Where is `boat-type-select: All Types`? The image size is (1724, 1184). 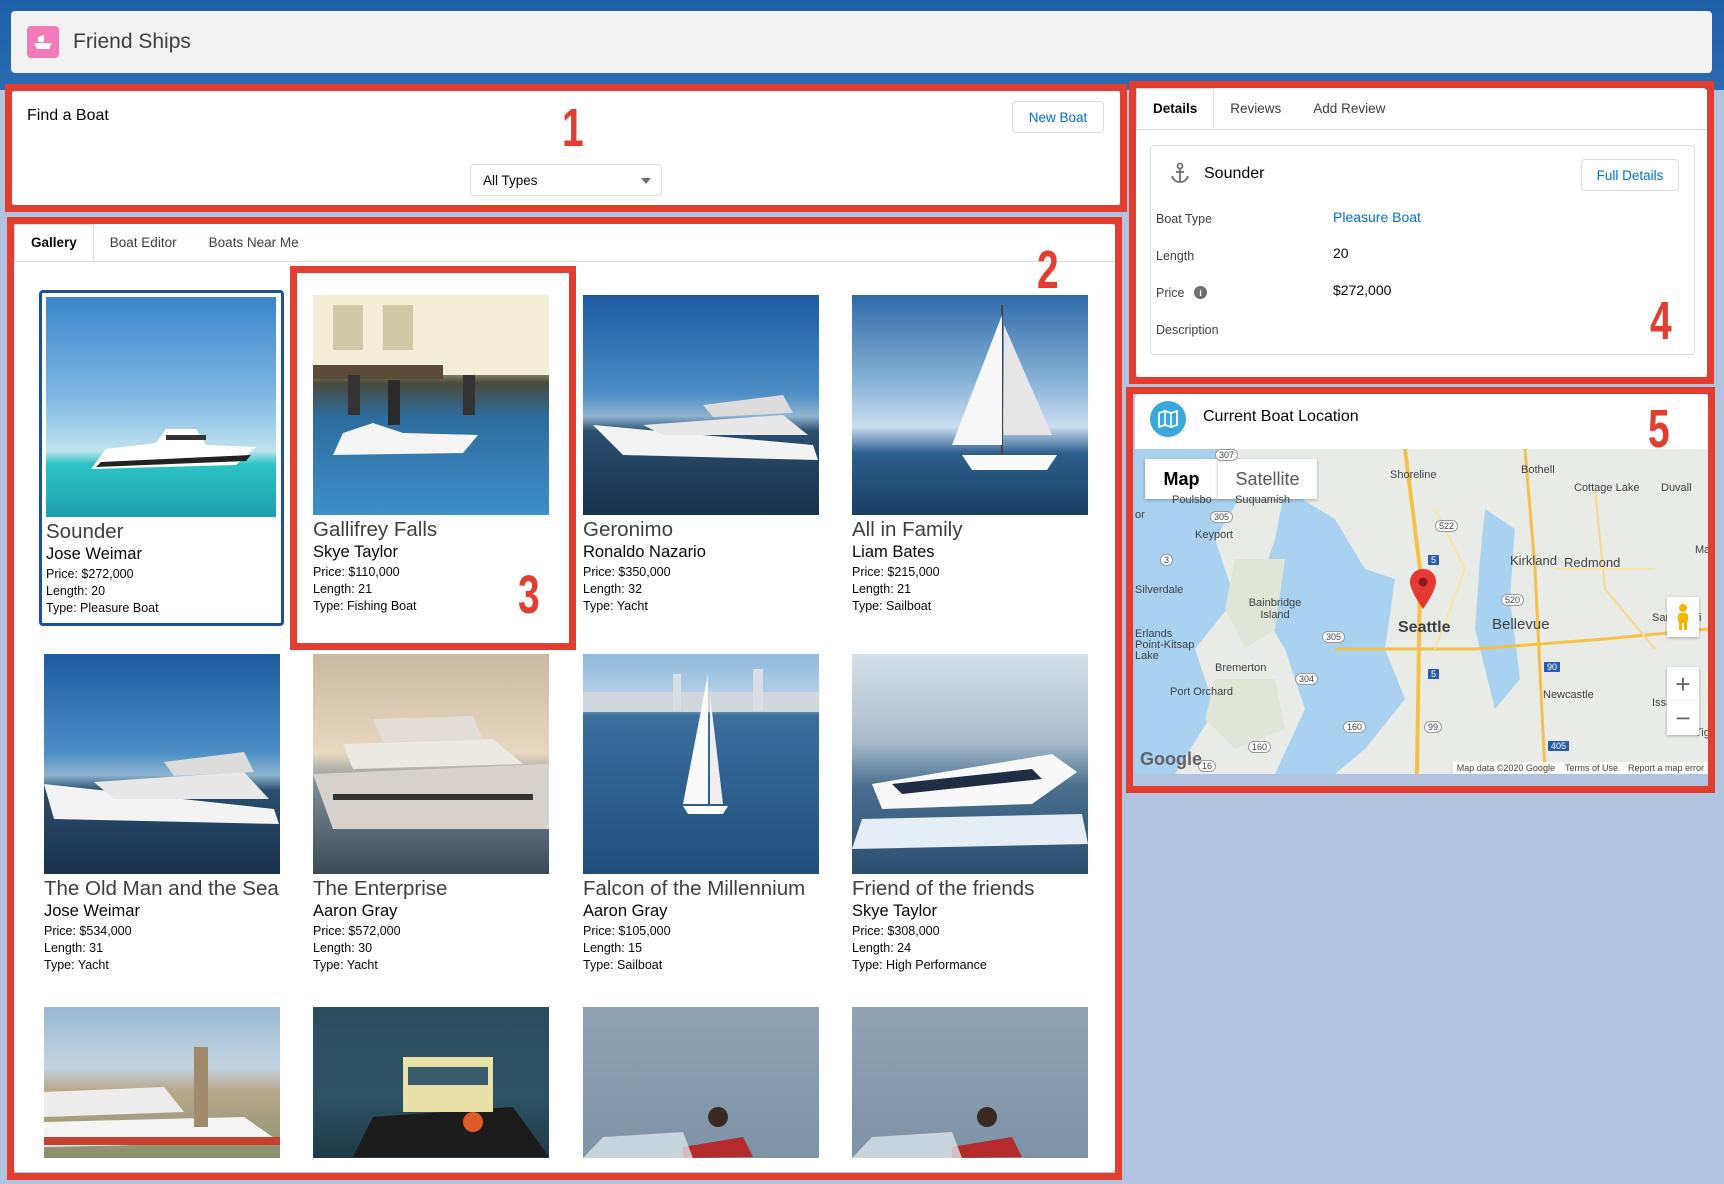 boat-type-select: All Types is located at coordinates (566, 180).